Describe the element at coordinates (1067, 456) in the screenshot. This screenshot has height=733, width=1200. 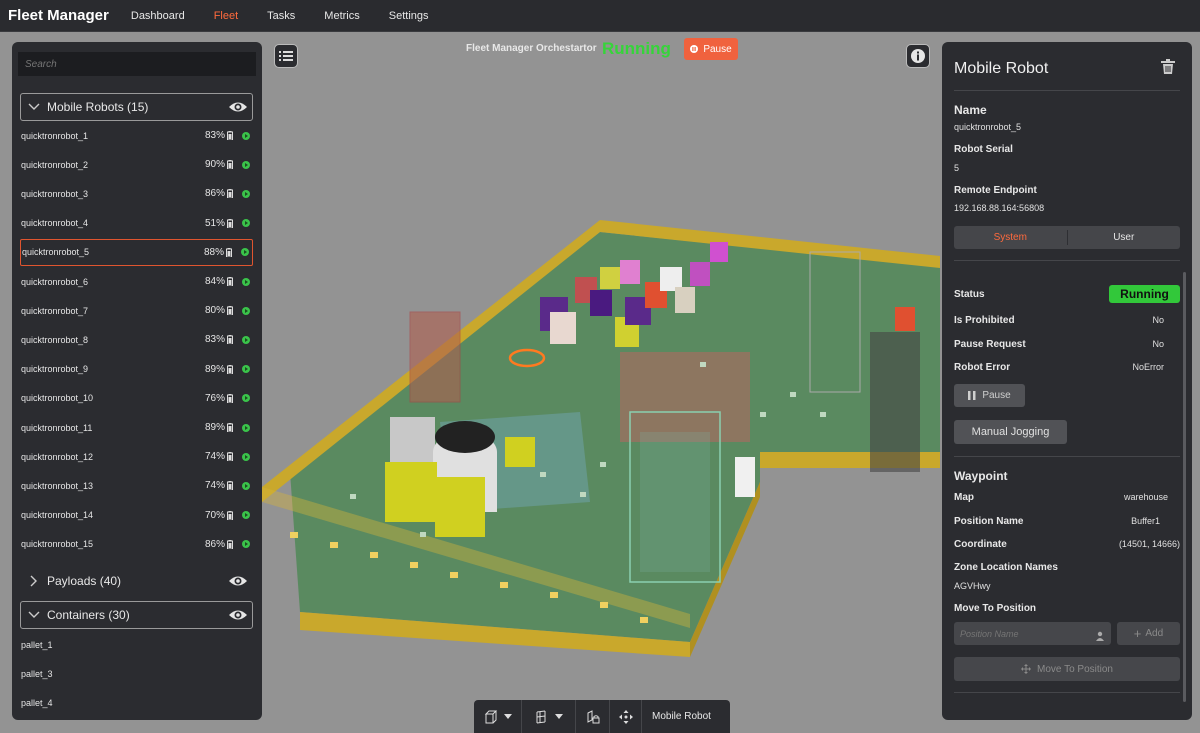
I see `divider` at that location.